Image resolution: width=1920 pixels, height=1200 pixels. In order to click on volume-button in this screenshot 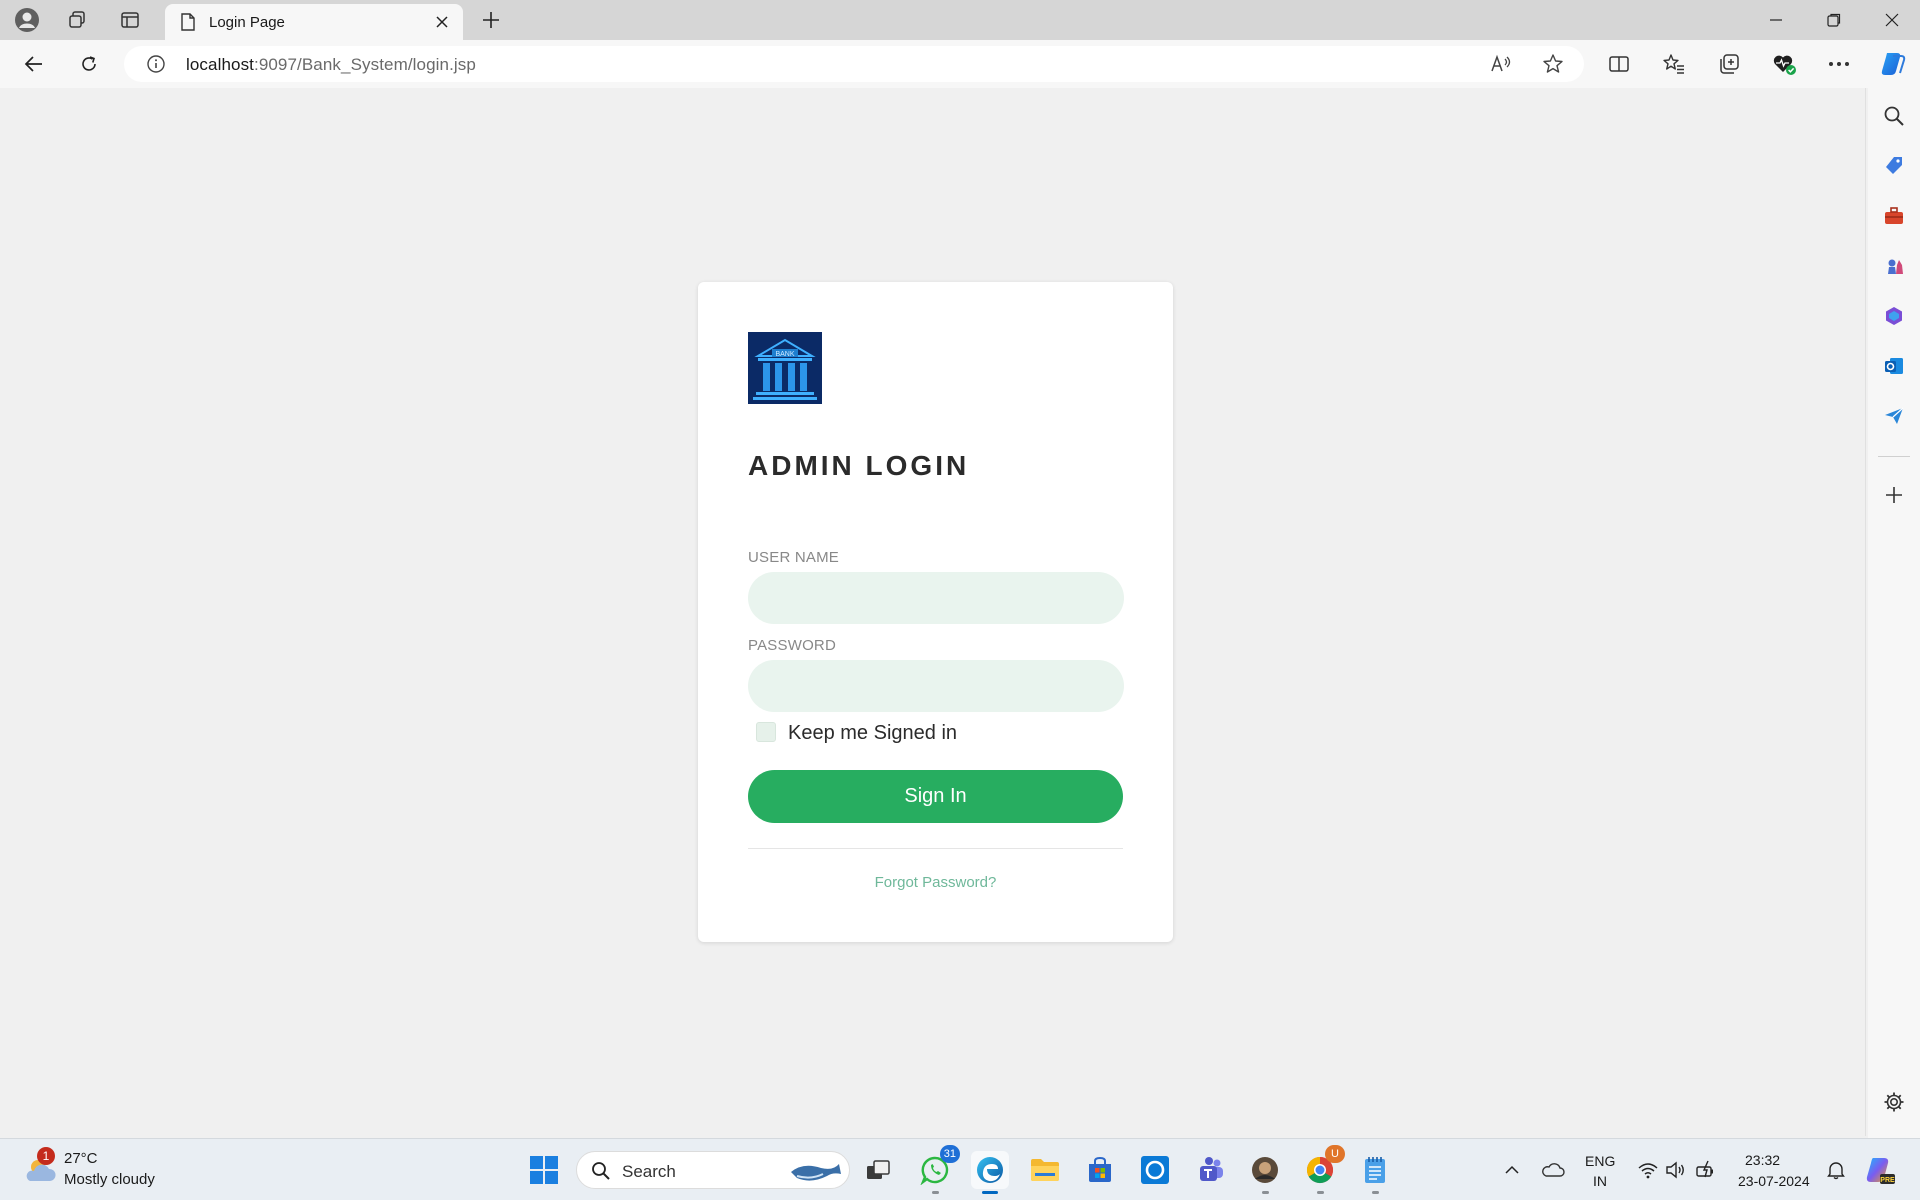, I will do `click(1676, 1170)`.